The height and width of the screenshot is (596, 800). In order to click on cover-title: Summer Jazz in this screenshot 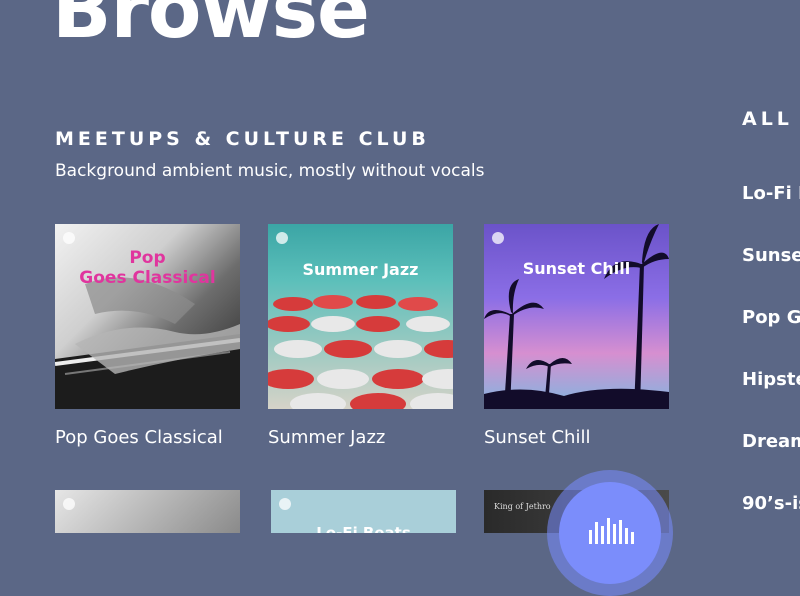, I will do `click(360, 269)`.